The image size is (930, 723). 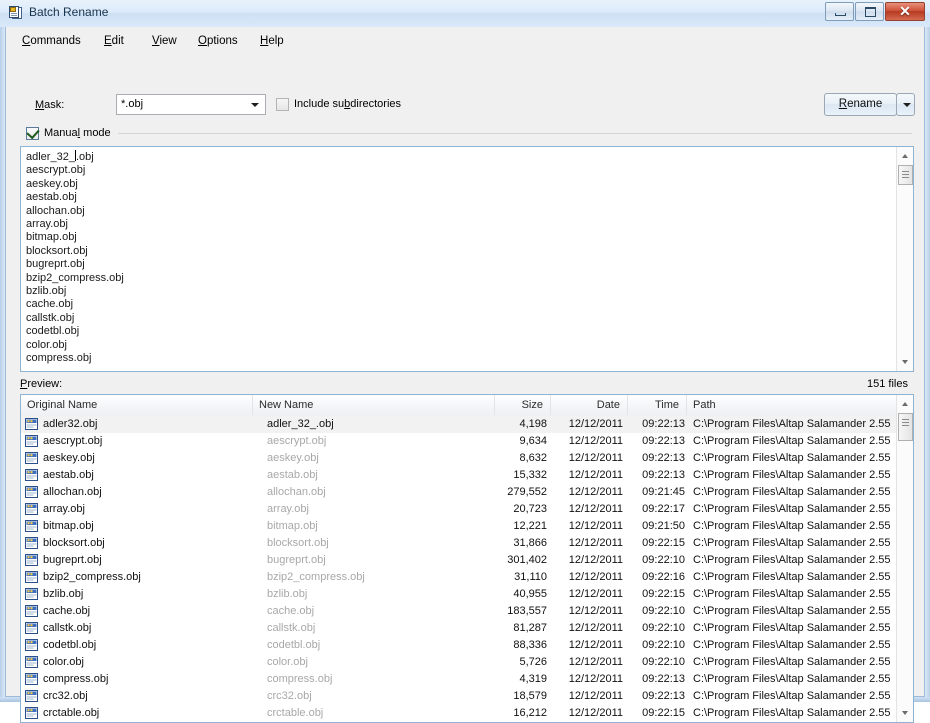 What do you see at coordinates (289, 696) in the screenshot?
I see `cell-new-name: crc32.obj` at bounding box center [289, 696].